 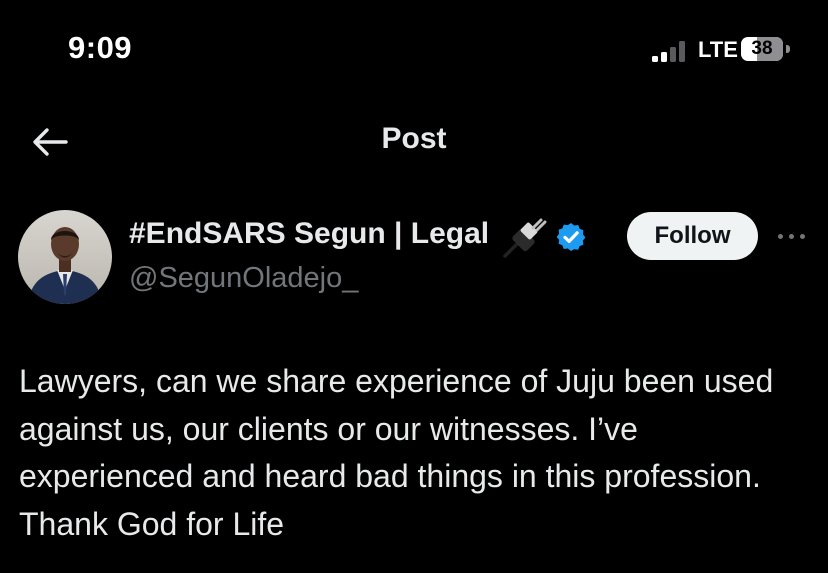 I want to click on verified-badge-icon, so click(x=571, y=237).